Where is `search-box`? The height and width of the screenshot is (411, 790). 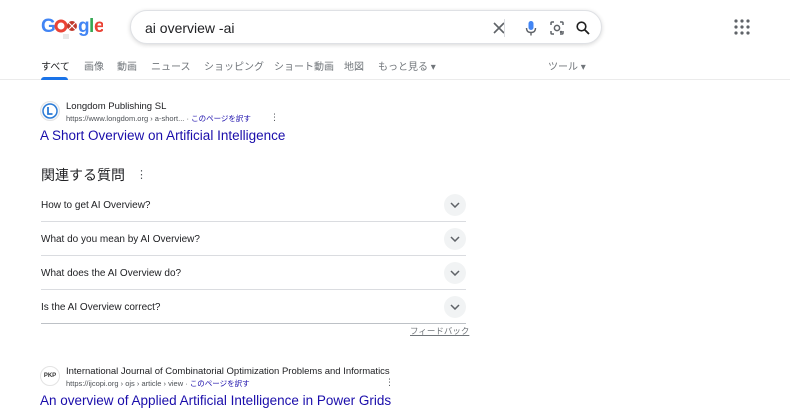
search-box is located at coordinates (366, 27).